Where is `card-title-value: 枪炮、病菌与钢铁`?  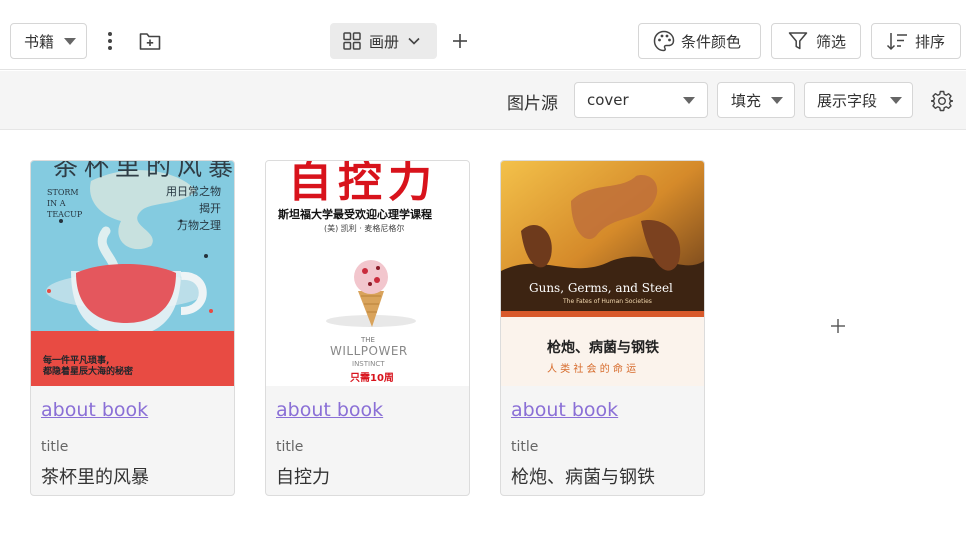 card-title-value: 枪炮、病菌与钢铁 is located at coordinates (583, 477).